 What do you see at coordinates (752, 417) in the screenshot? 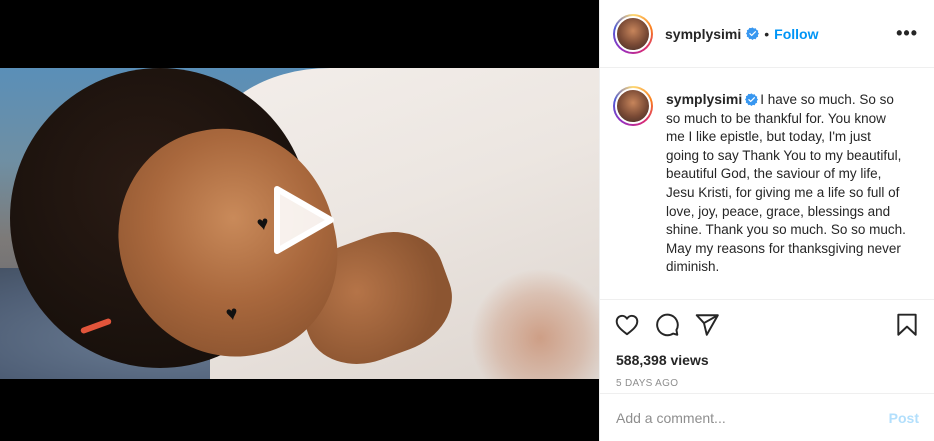
I see `comment-input` at bounding box center [752, 417].